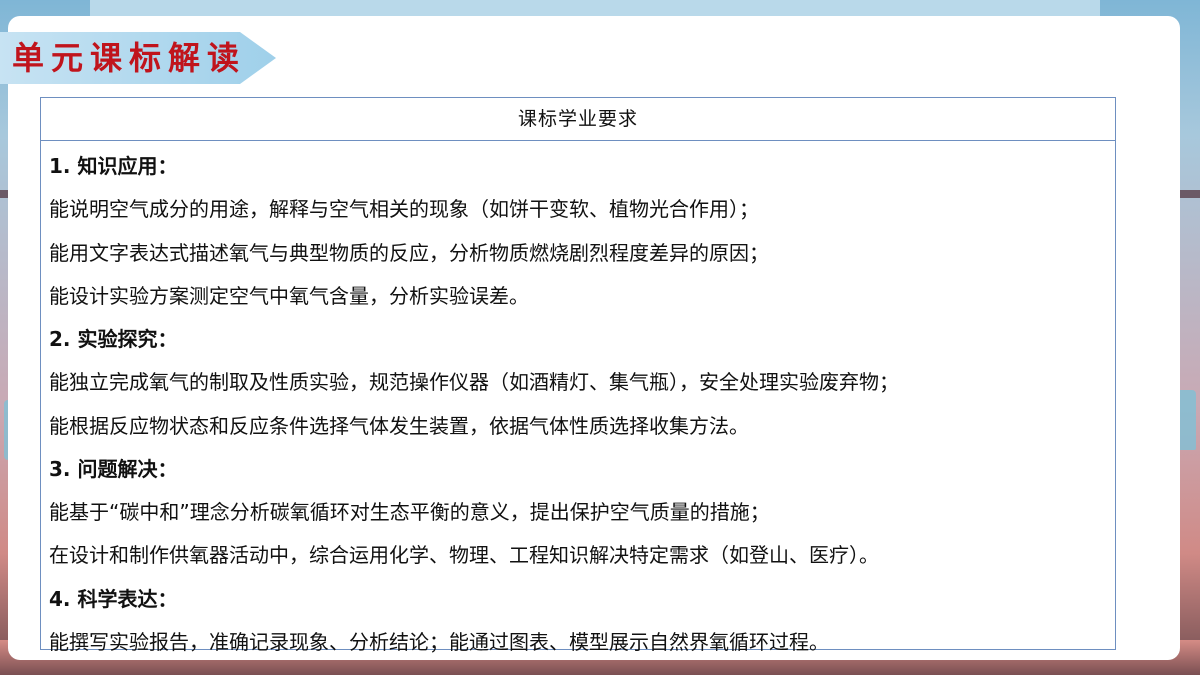 The image size is (1200, 675). What do you see at coordinates (409, 252) in the screenshot?
I see `requirement-line: 能用文字表达式描述氧气与典型物质的反应，分析物质燃烧剧烈程度差异的原因；` at bounding box center [409, 252].